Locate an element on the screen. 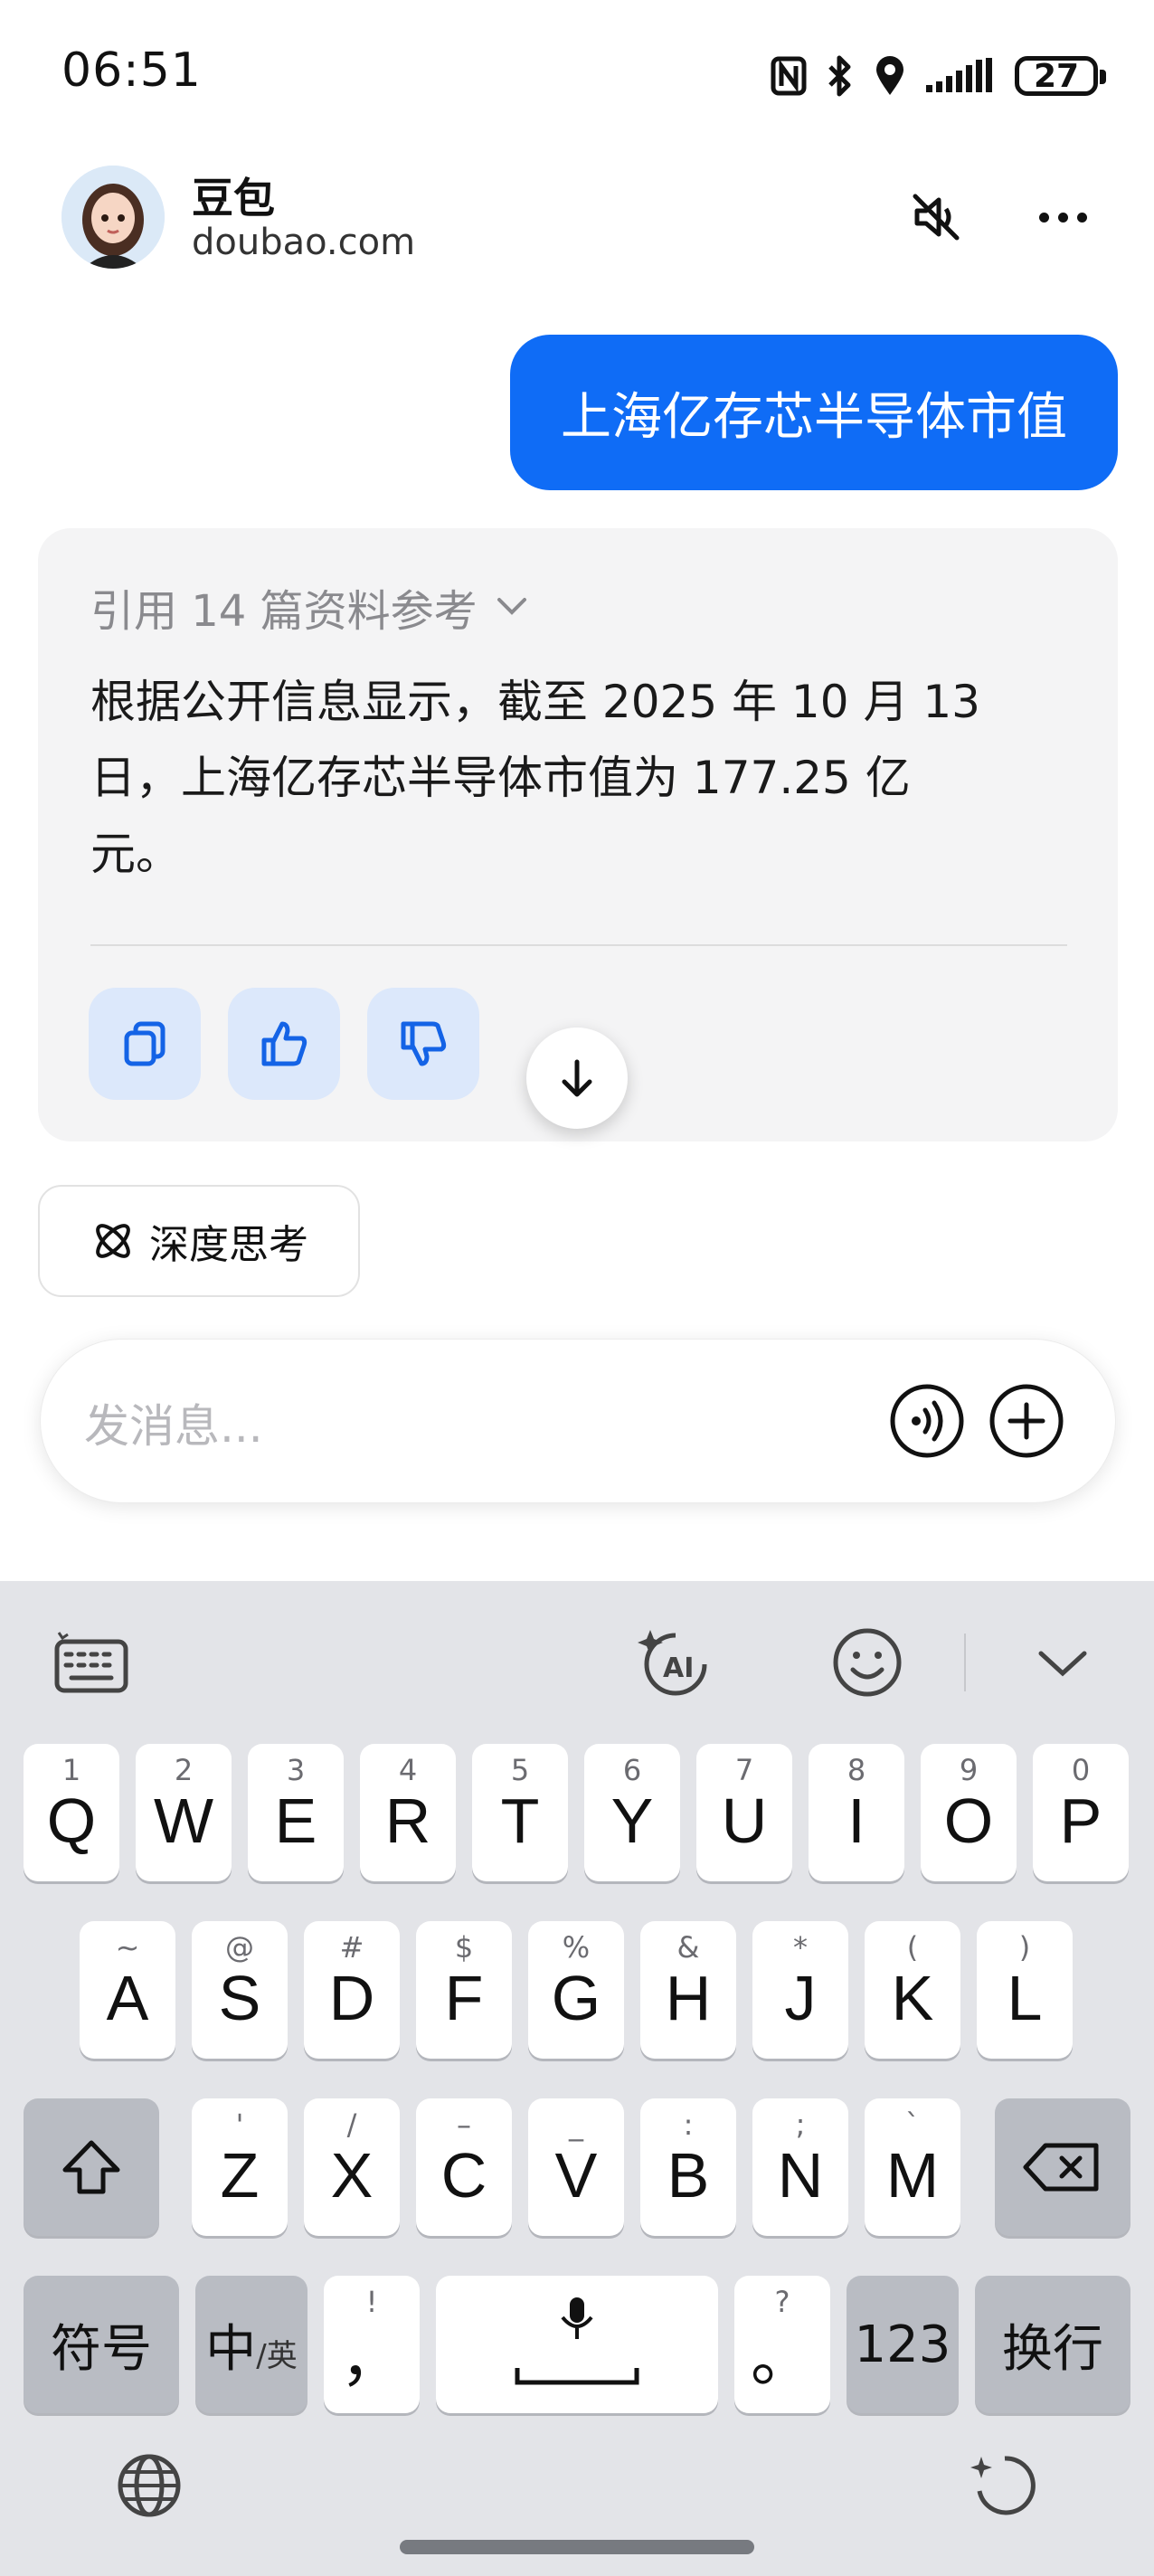 This screenshot has width=1154, height=2576. key-i: 8I is located at coordinates (856, 1812).